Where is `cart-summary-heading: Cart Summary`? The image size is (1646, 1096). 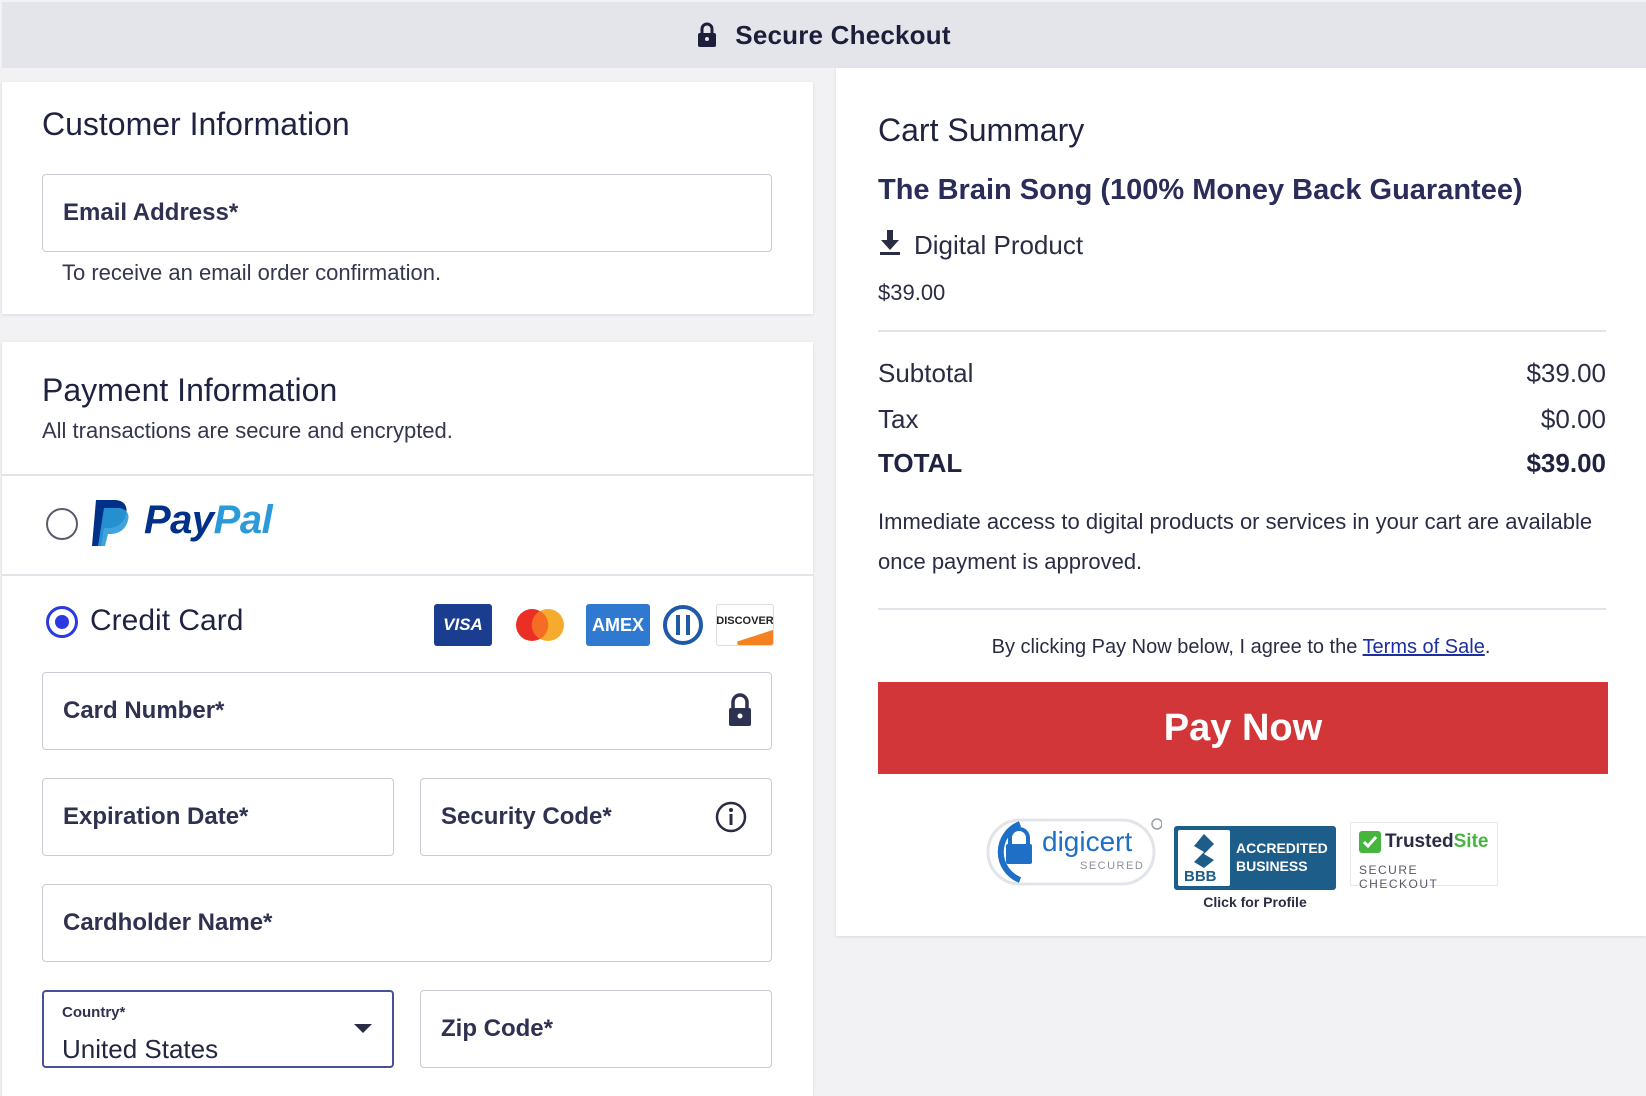 cart-summary-heading: Cart Summary is located at coordinates (981, 130).